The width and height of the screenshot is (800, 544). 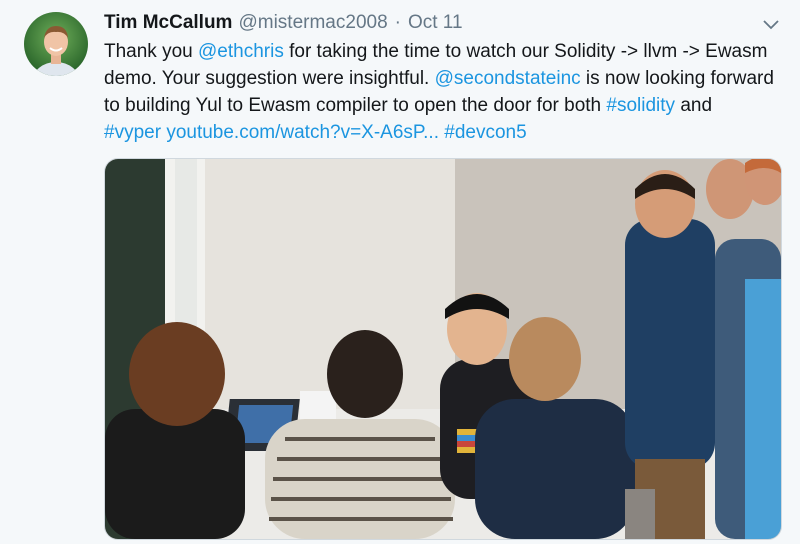 I want to click on author-handle: @mistermac2008, so click(x=312, y=23).